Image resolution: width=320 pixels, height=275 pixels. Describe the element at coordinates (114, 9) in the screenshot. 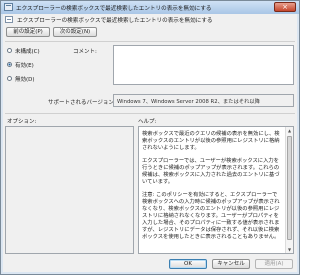

I see `window-title: エクスプローラーの検索ボックスで最近検索したエントリの表示を無効にする` at that location.